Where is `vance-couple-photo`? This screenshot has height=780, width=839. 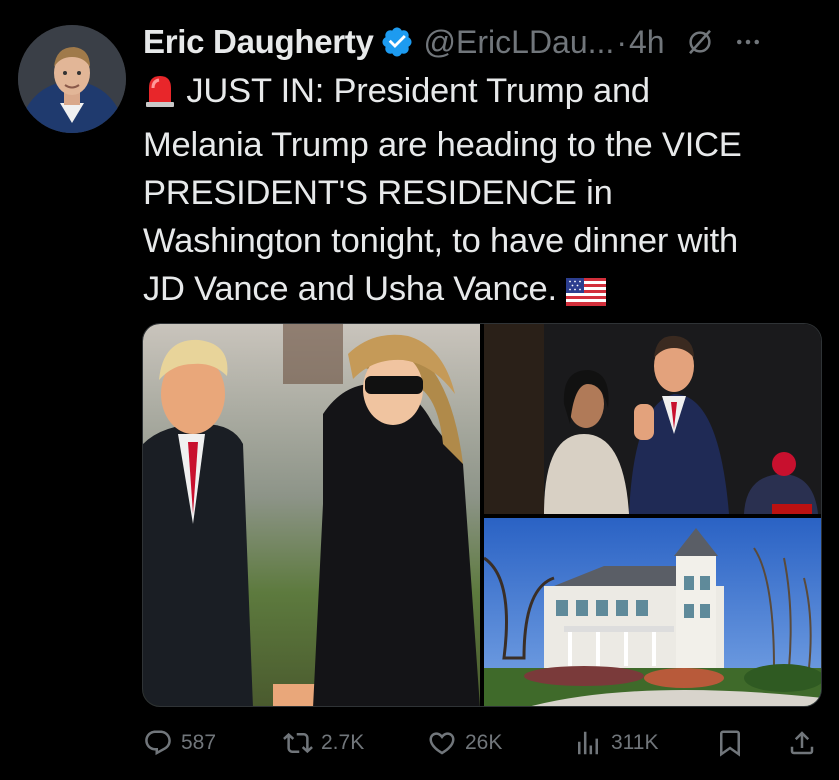 vance-couple-photo is located at coordinates (652, 419).